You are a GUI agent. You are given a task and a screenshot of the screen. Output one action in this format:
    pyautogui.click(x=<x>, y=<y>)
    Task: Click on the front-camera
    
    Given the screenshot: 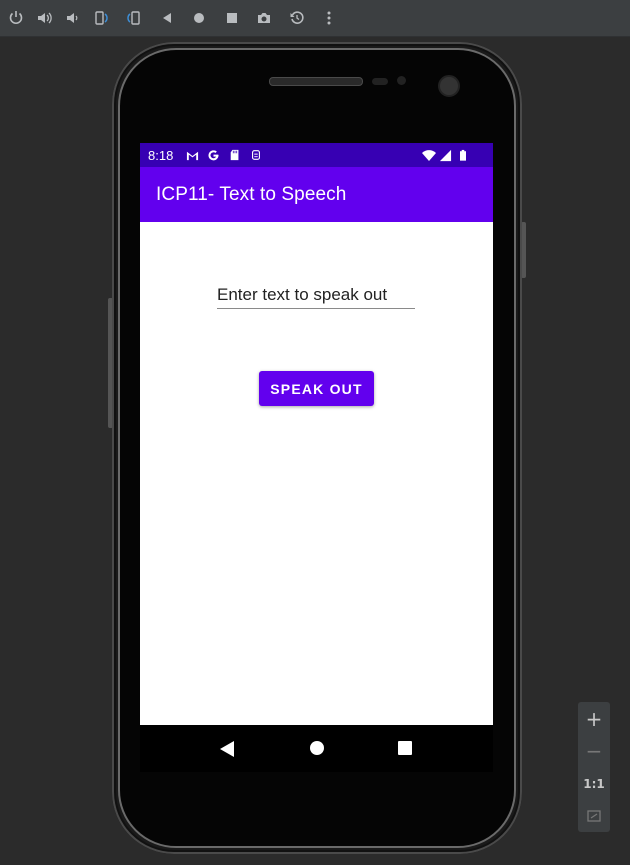 What is the action you would take?
    pyautogui.click(x=449, y=86)
    